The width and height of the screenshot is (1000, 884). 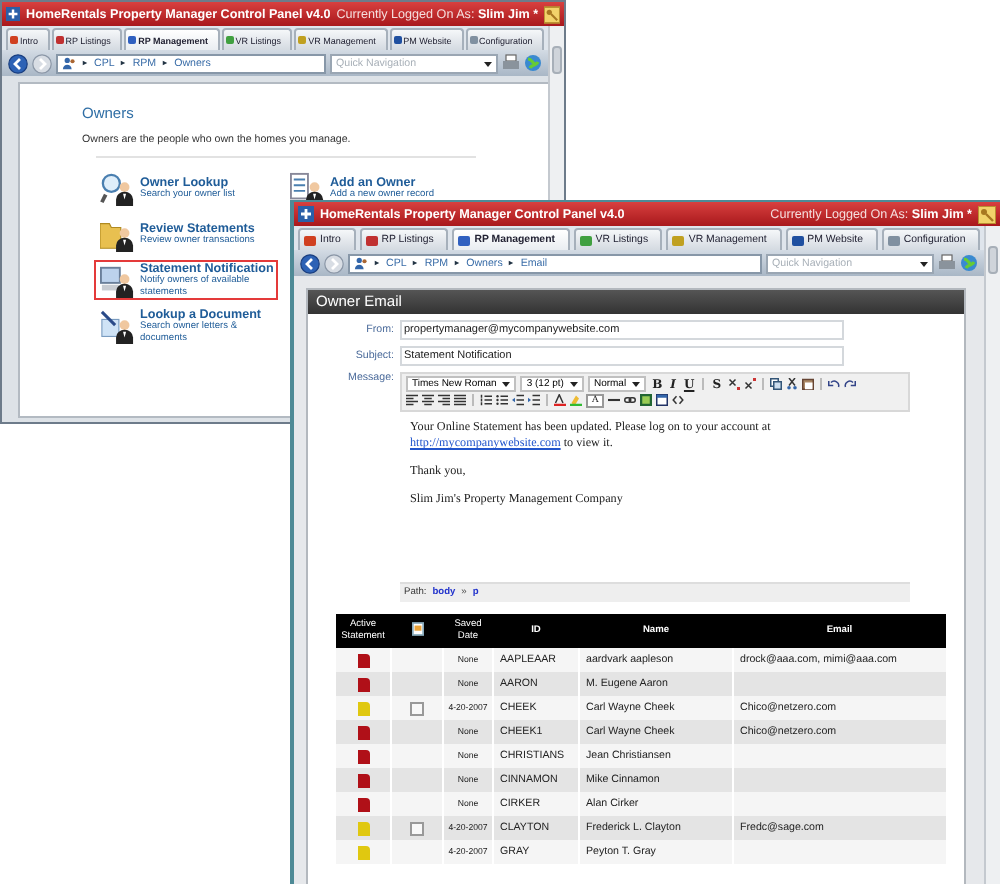 I want to click on align-left-icon, so click(x=412, y=400).